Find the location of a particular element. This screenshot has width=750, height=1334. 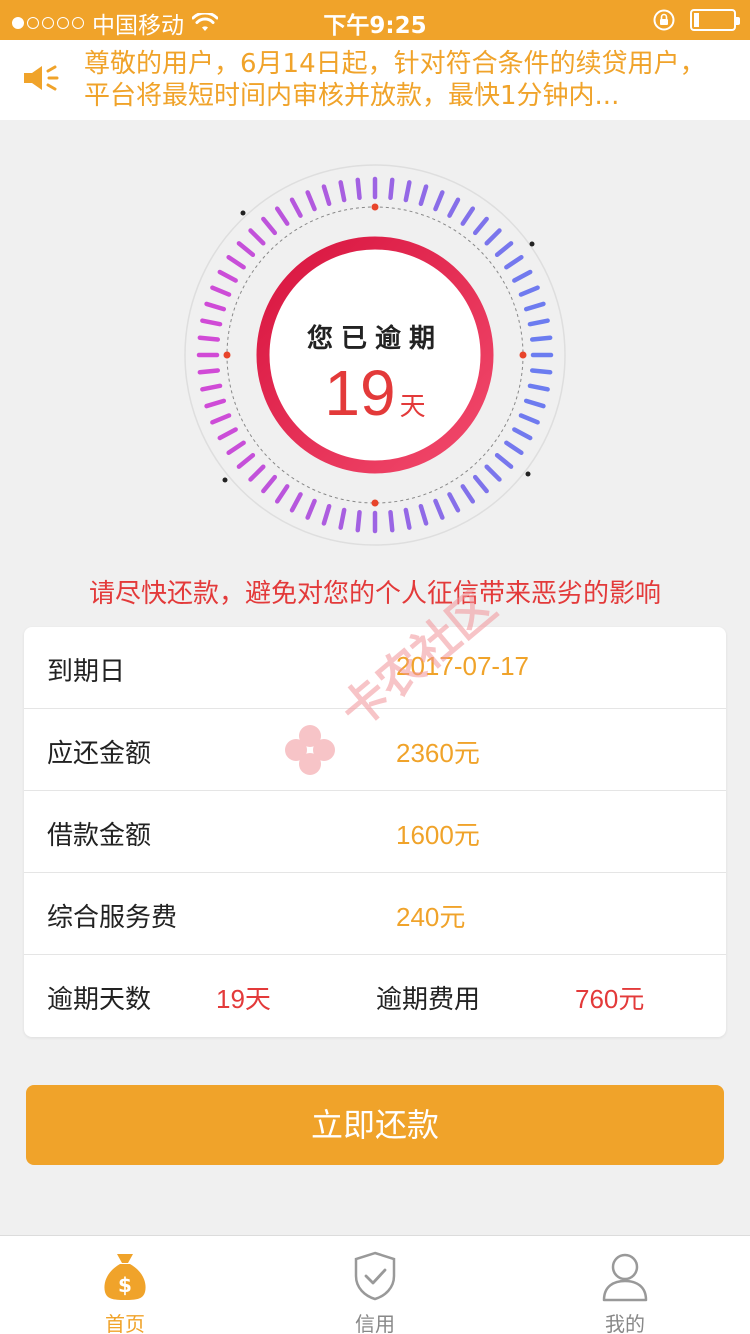

loan-amount-label: 借款金额 is located at coordinates (99, 836).